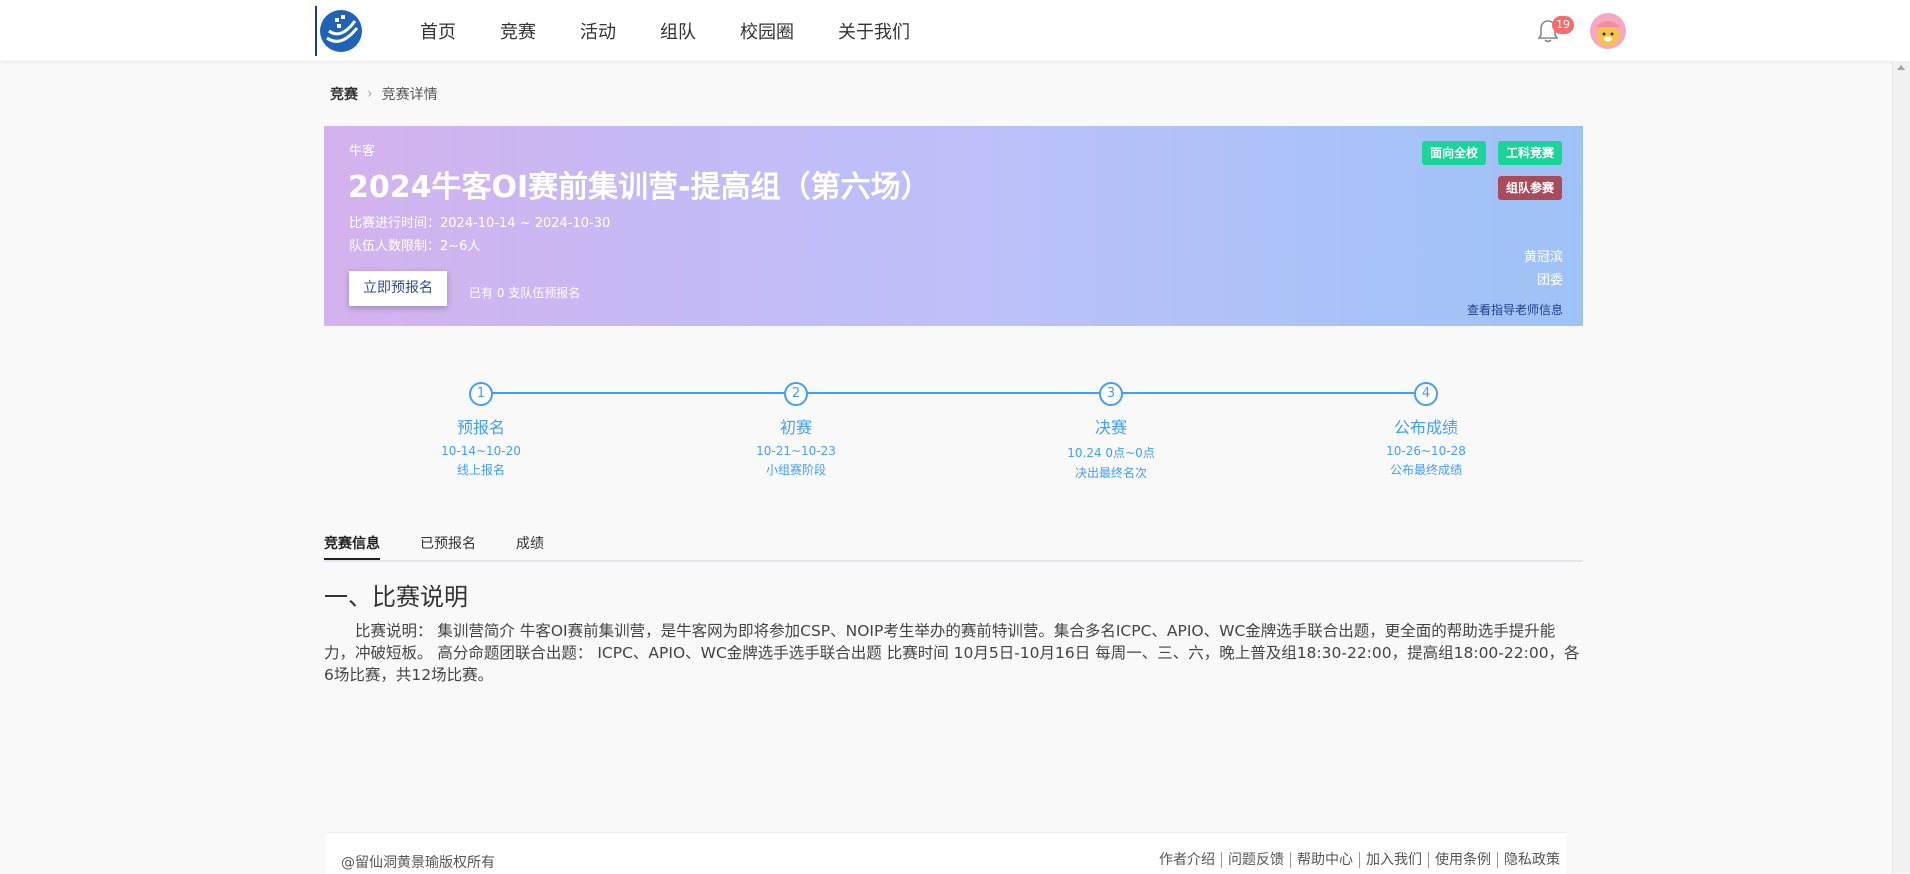 This screenshot has height=874, width=1910. Describe the element at coordinates (767, 31) in the screenshot. I see `nav-campus: 校园圈` at that location.